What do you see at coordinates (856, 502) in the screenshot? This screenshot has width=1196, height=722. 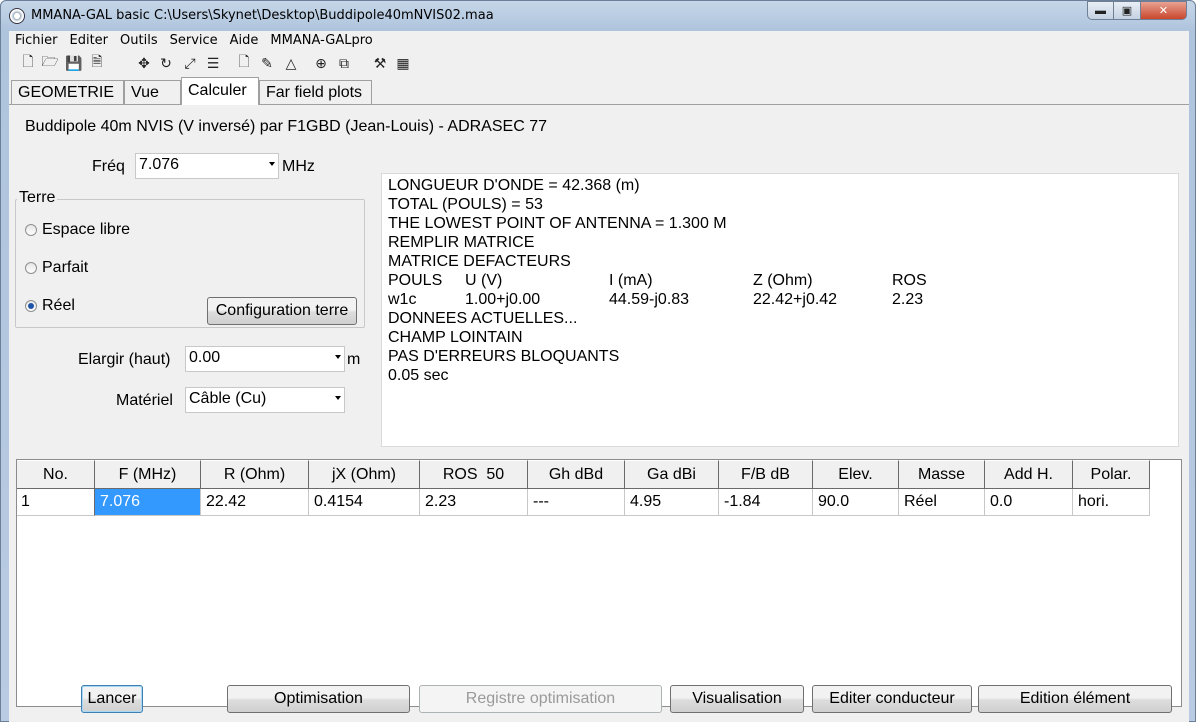 I see `cell-elev: 90.0` at bounding box center [856, 502].